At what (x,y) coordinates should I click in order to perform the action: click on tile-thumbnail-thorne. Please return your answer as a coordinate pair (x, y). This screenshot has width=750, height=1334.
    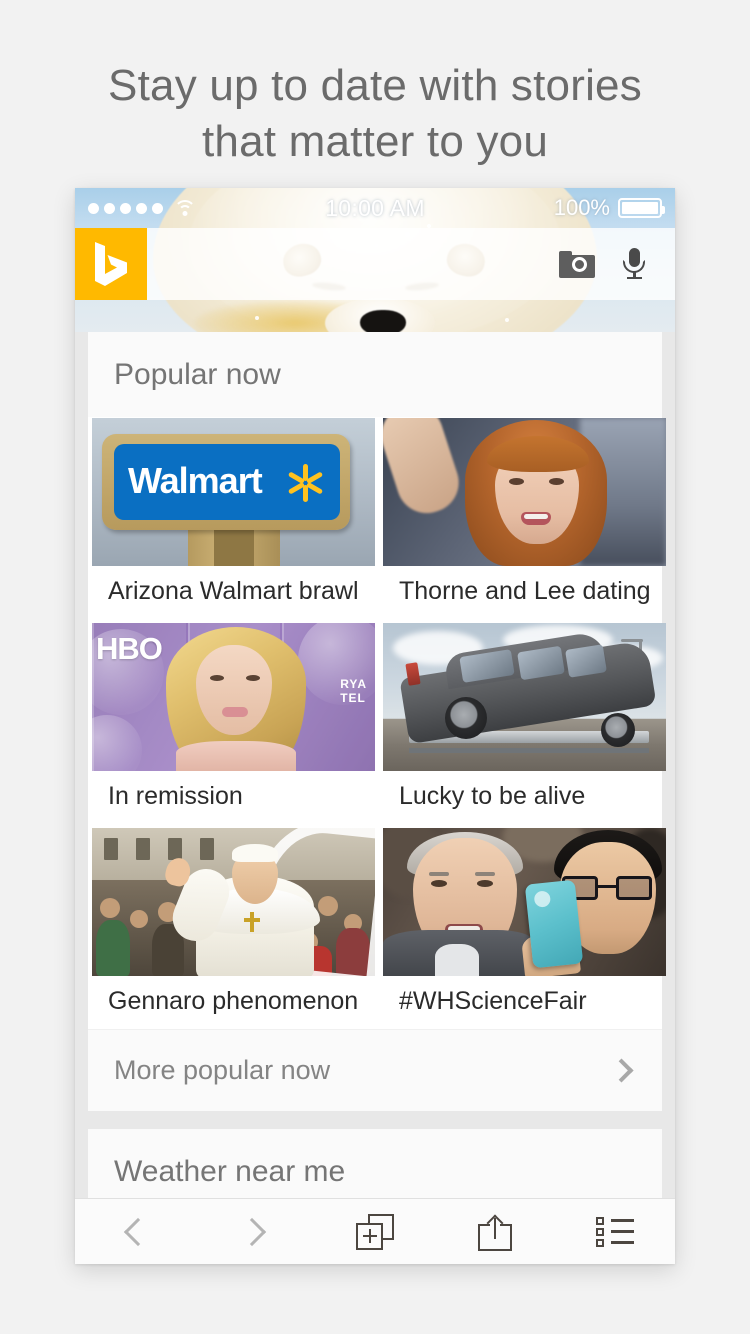
    Looking at the image, I should click on (524, 492).